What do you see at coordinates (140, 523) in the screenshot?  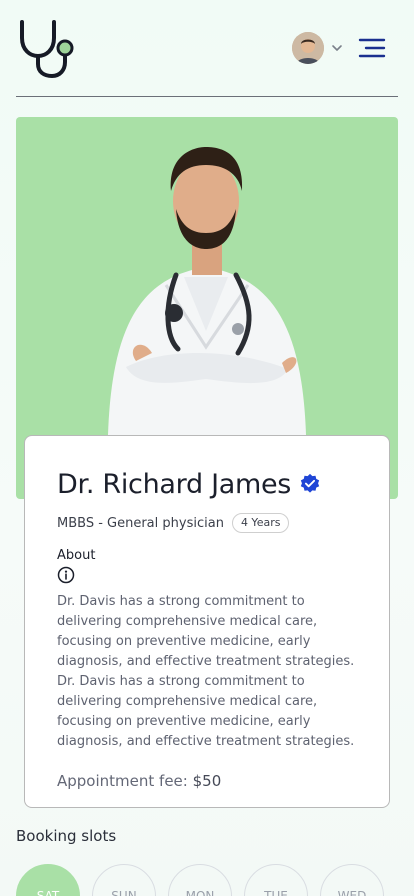 I see `doctor-degree: MBBS - General physician` at bounding box center [140, 523].